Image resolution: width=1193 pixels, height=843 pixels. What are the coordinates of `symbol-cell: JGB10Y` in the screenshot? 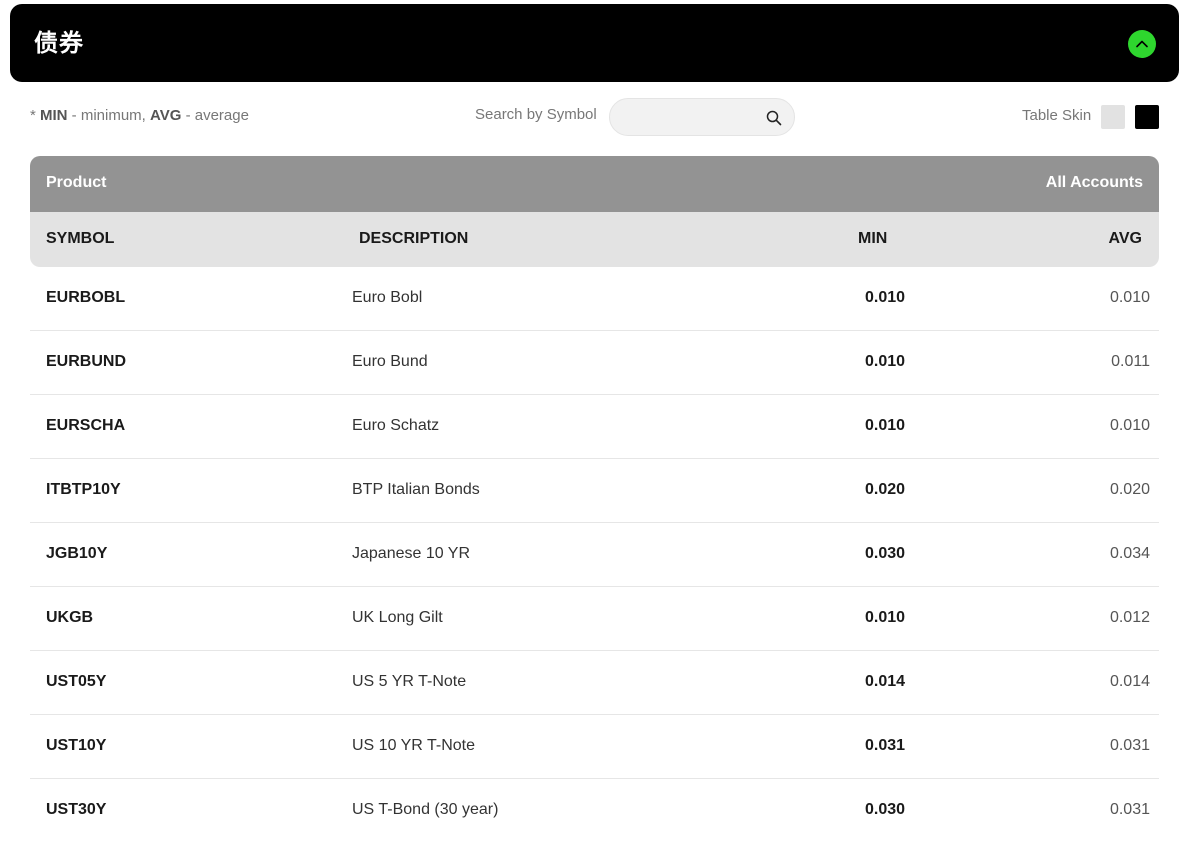 It's located at (77, 553).